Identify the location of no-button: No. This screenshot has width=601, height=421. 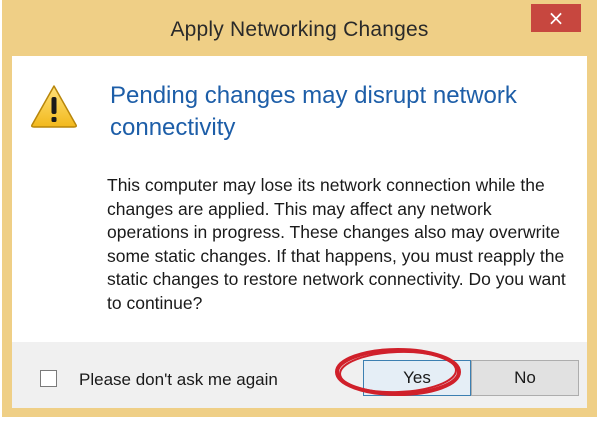
(525, 378).